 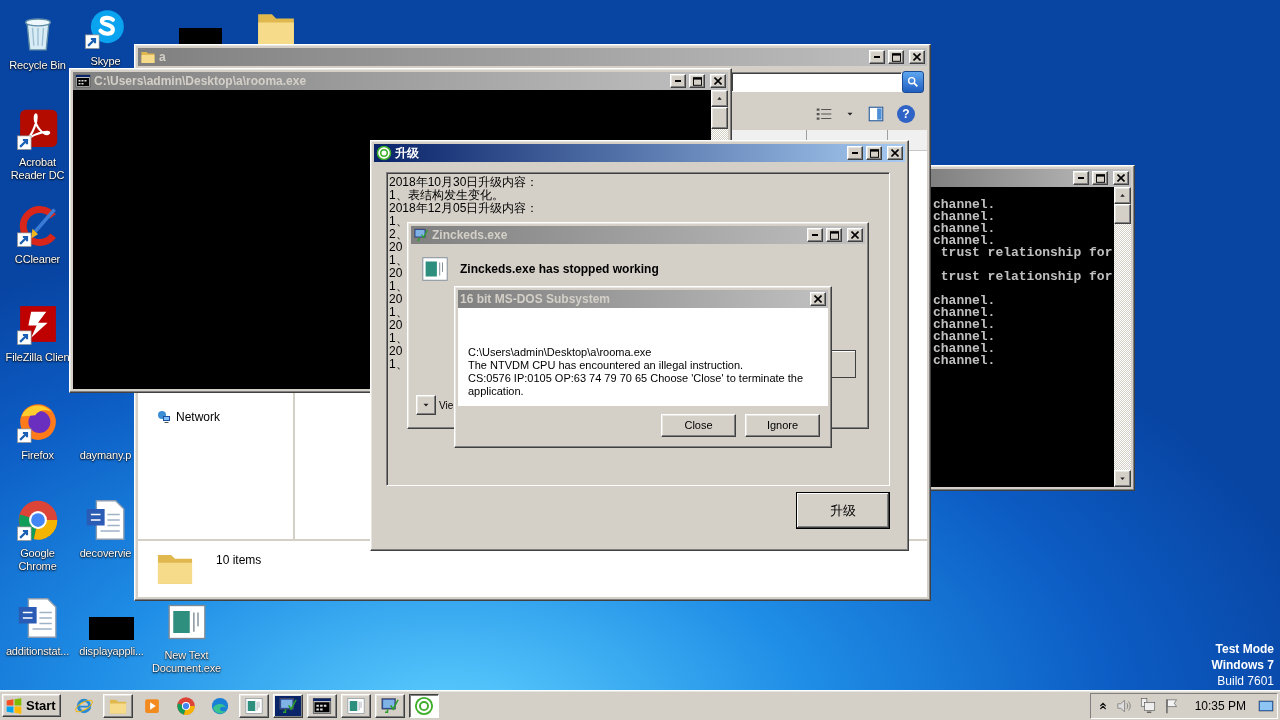 I want to click on item-count: 10 items, so click(x=239, y=560).